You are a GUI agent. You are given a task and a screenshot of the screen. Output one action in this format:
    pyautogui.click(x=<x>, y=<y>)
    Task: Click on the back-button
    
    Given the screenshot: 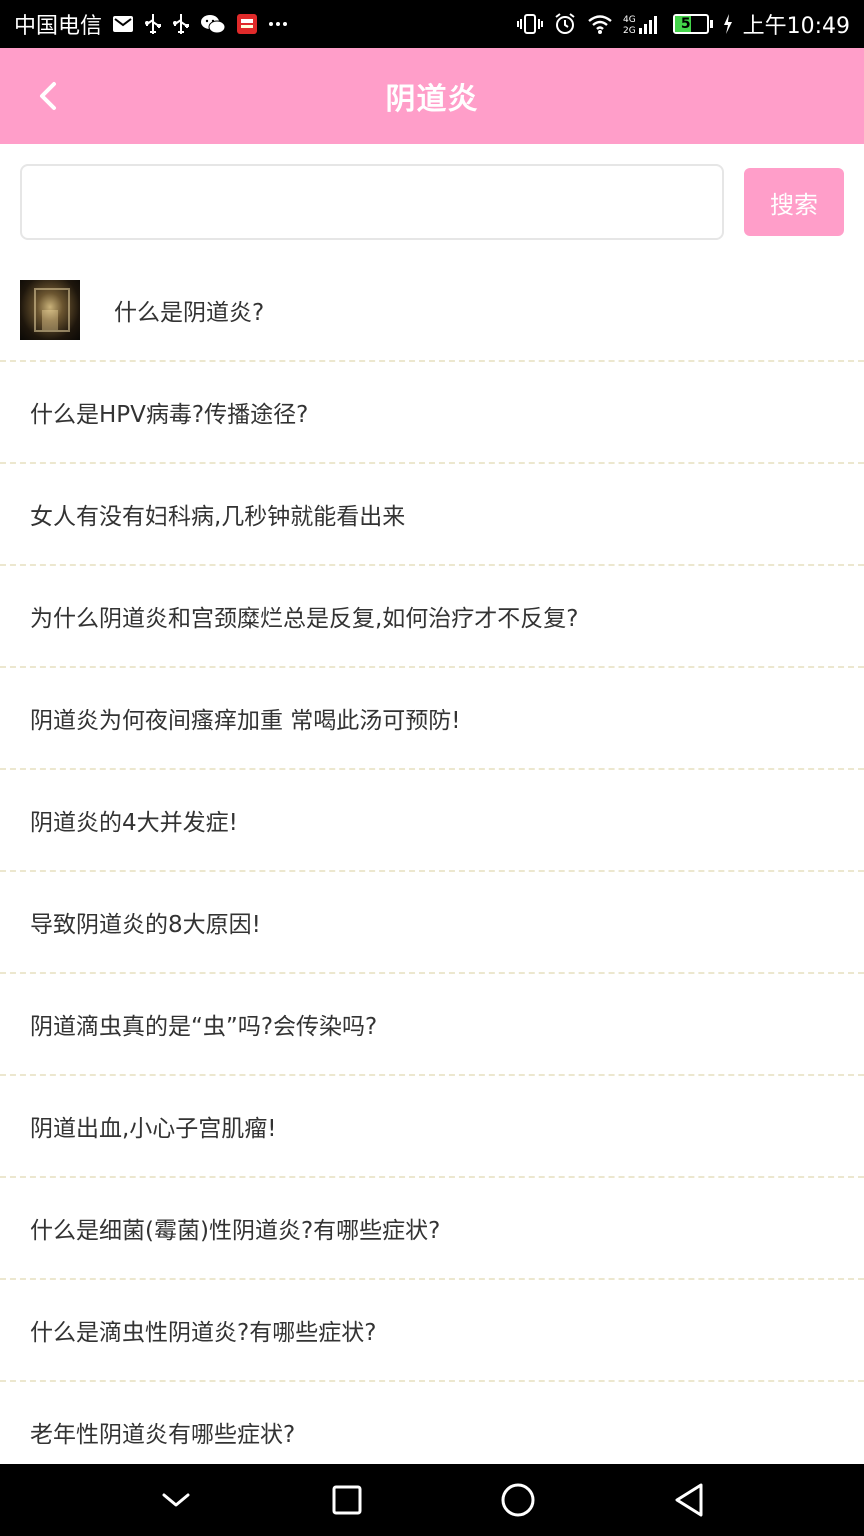 What is the action you would take?
    pyautogui.click(x=48, y=96)
    